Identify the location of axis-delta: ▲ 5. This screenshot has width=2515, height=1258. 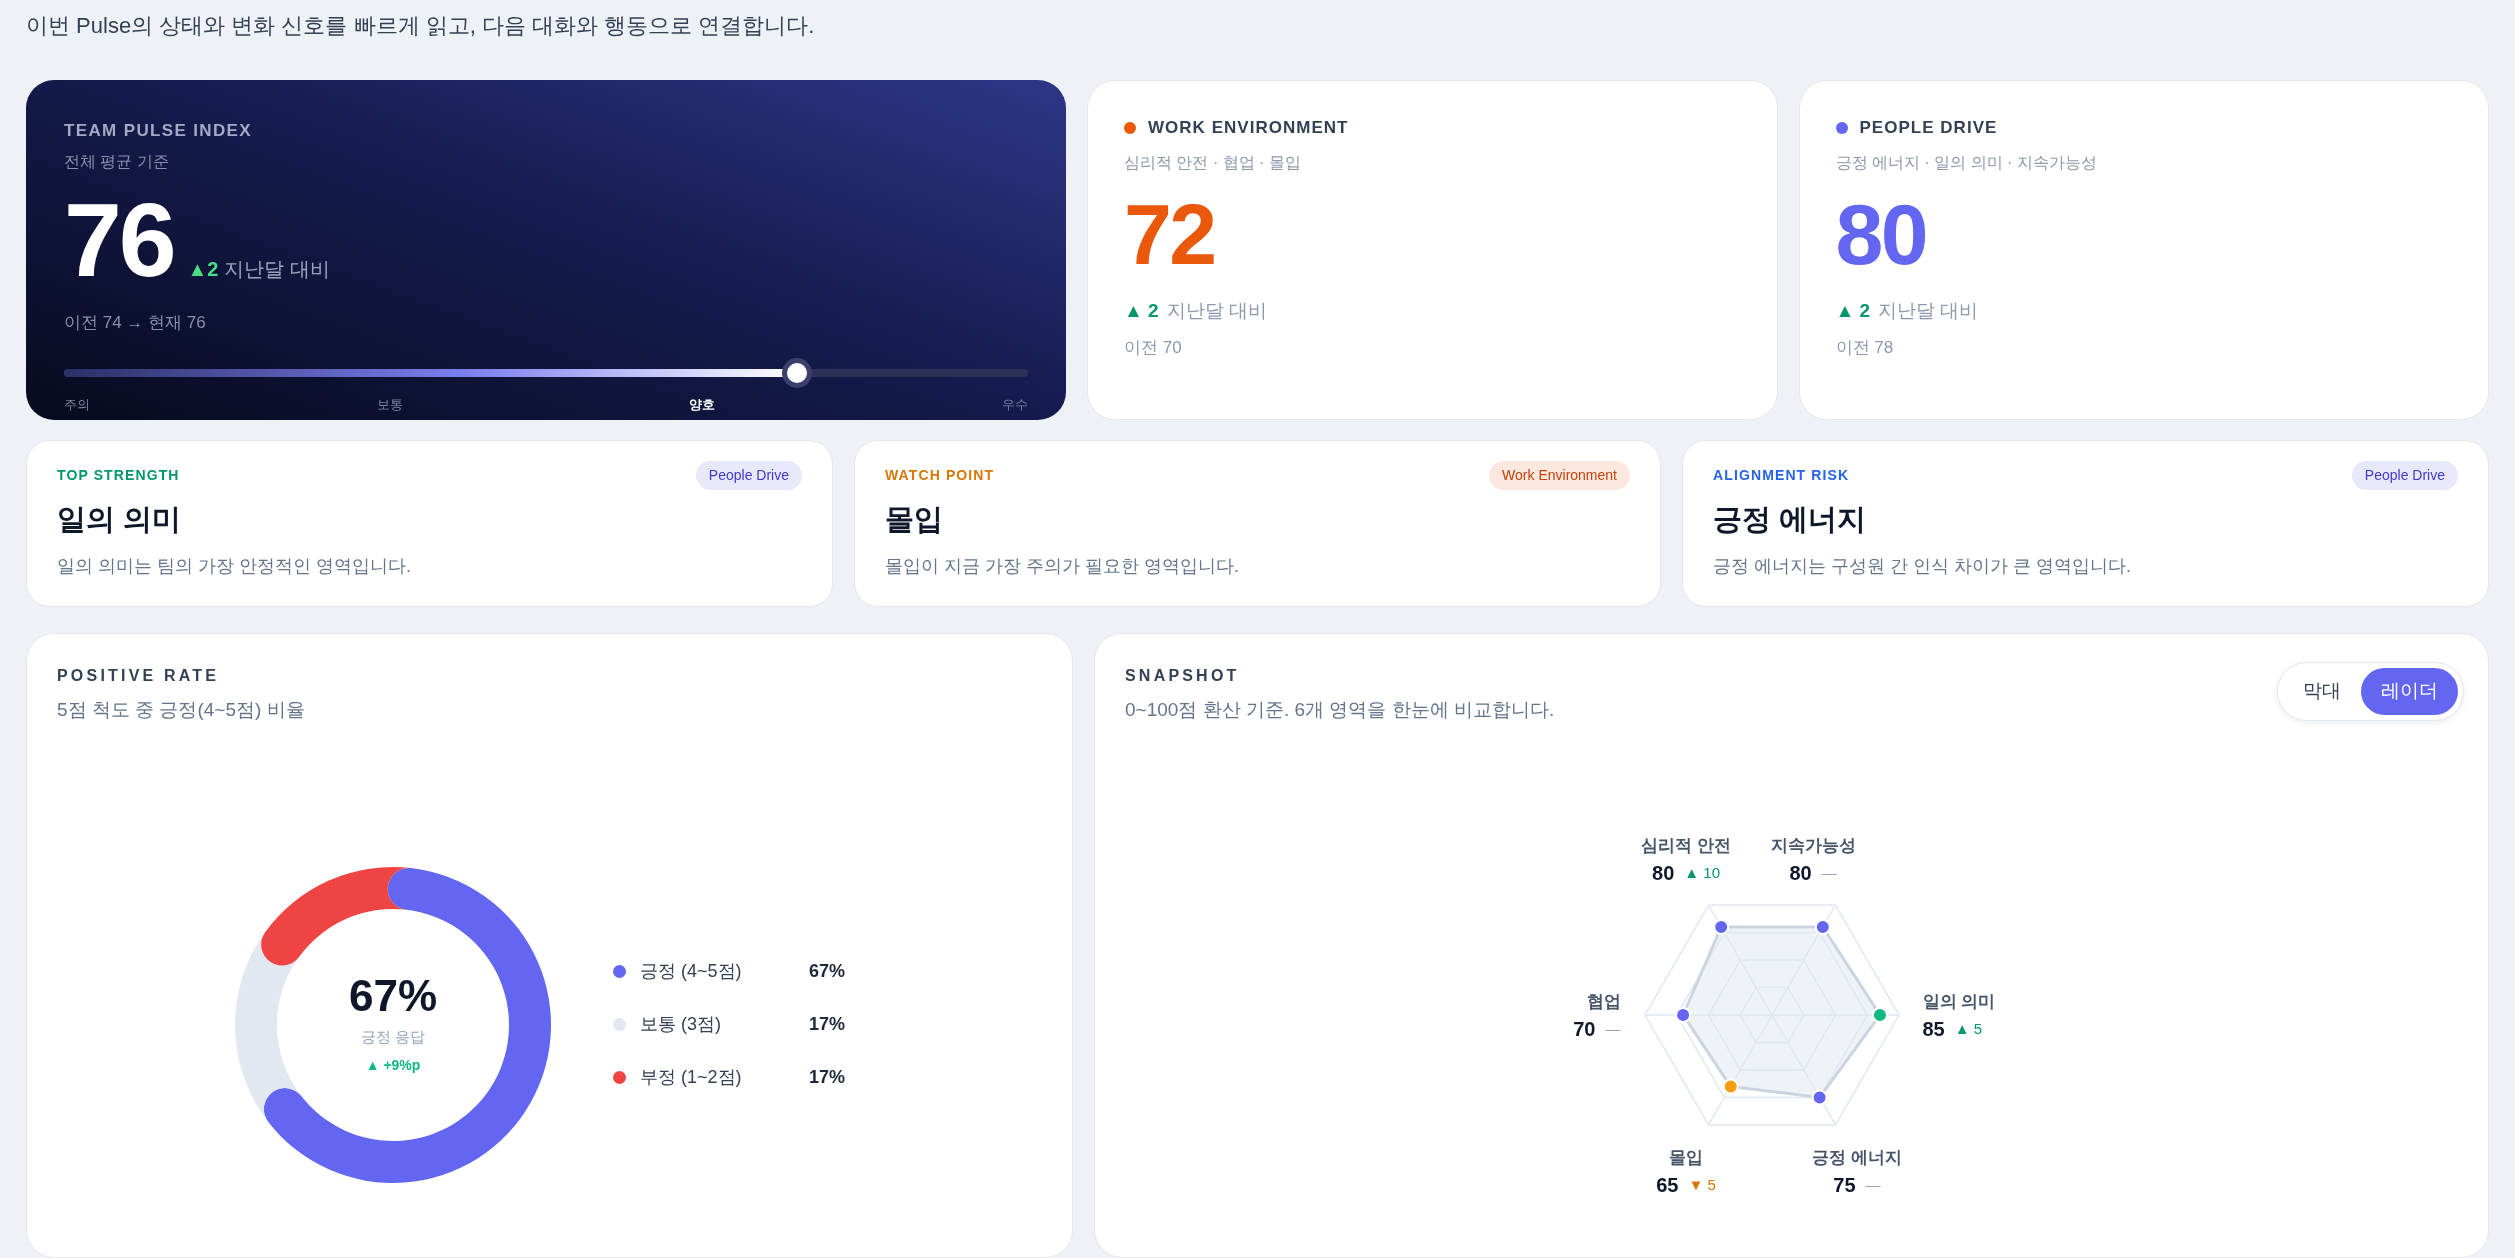
(1968, 1029).